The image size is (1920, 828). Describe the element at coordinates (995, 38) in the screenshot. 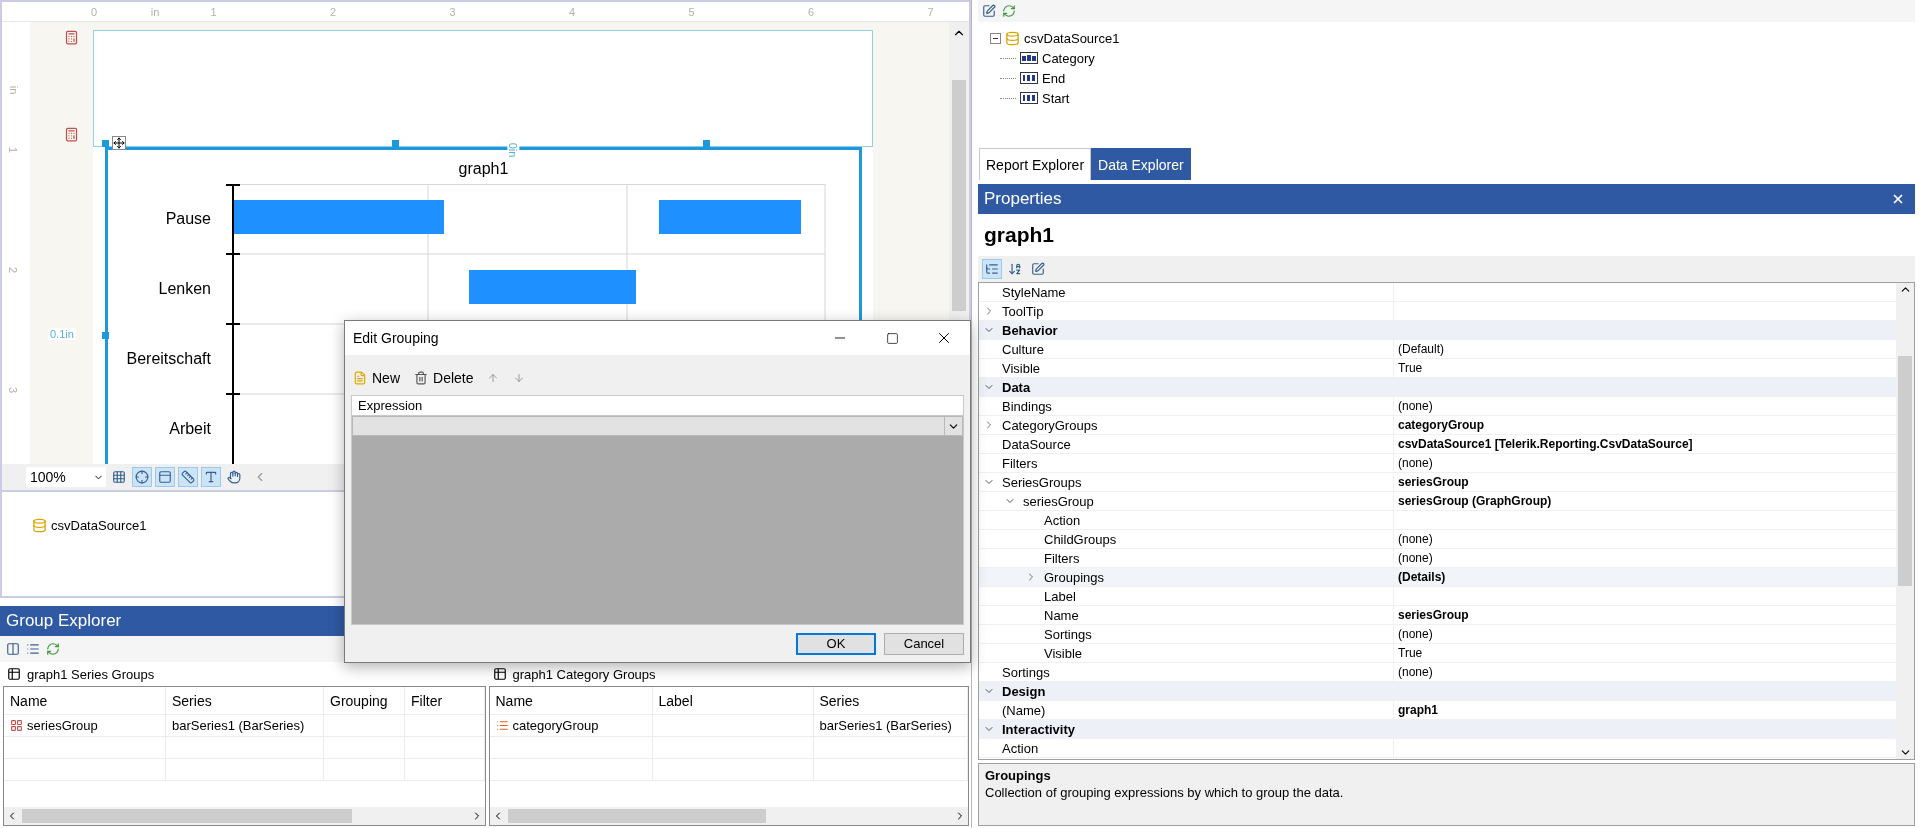

I see `collapse-icon` at that location.